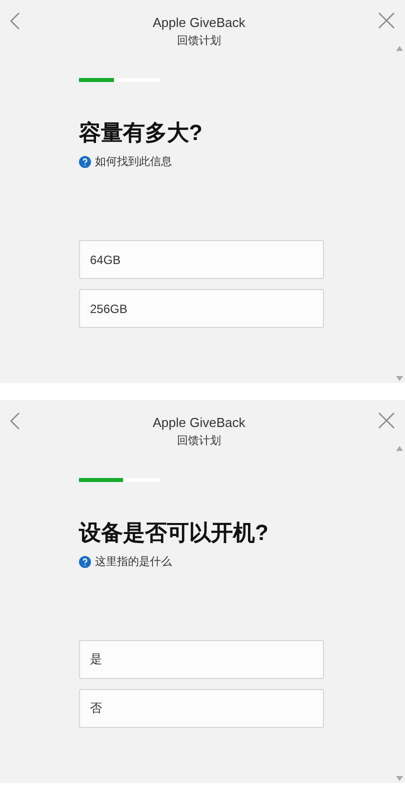 The width and height of the screenshot is (405, 786). What do you see at coordinates (174, 533) in the screenshot?
I see `question-heading: 设备是否可以开机?` at bounding box center [174, 533].